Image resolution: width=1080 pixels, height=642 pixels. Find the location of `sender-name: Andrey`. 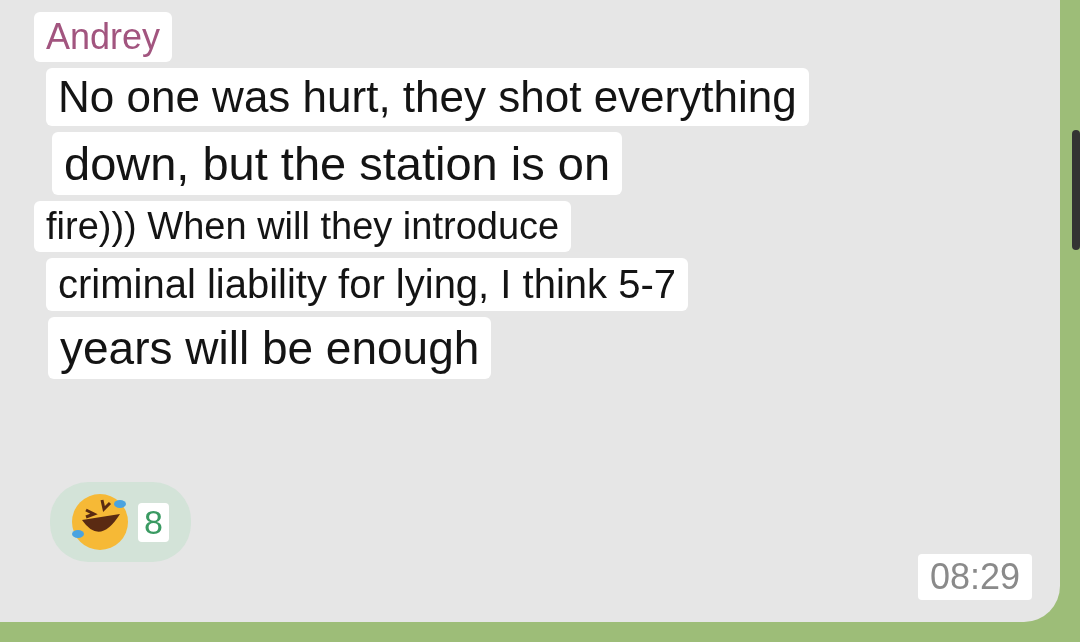

sender-name: Andrey is located at coordinates (103, 37).